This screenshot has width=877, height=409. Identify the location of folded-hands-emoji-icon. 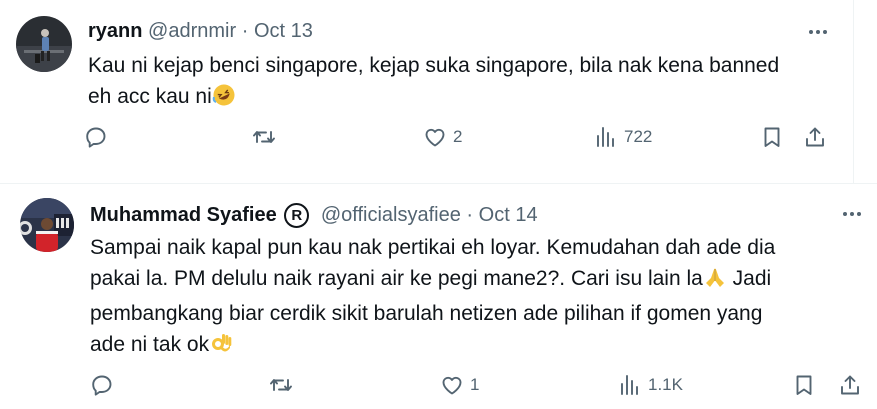
(715, 281).